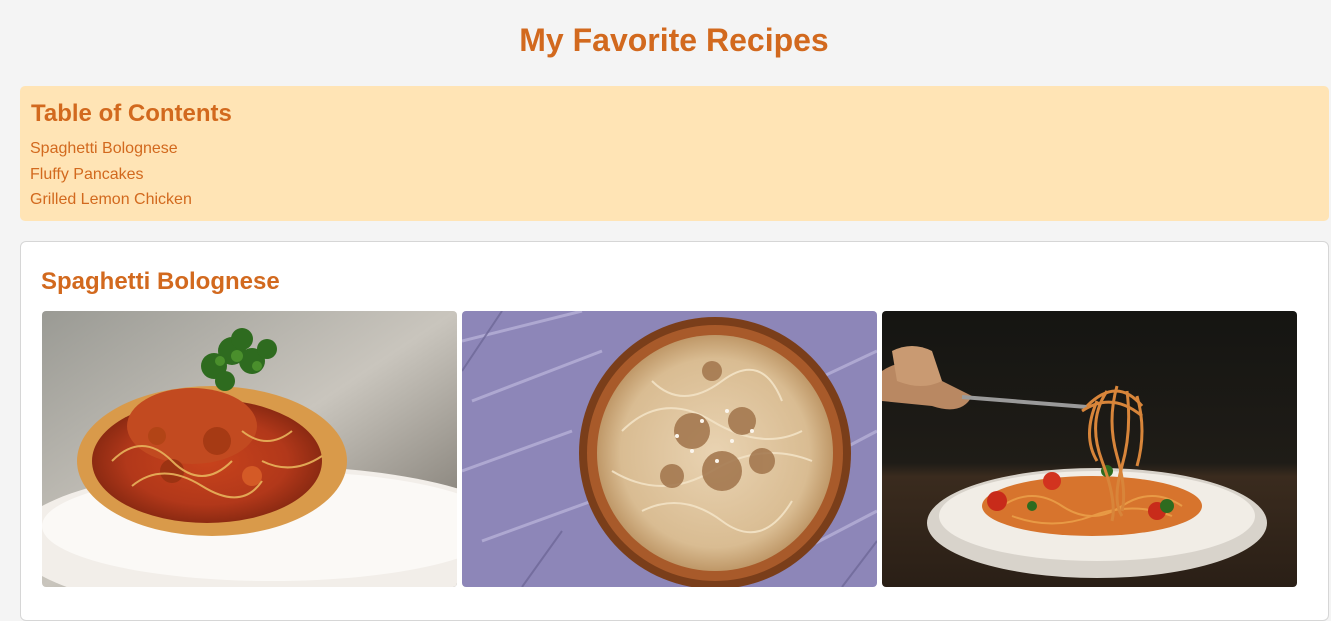 The width and height of the screenshot is (1331, 621). I want to click on spaghetti-plate-photo, so click(249, 449).